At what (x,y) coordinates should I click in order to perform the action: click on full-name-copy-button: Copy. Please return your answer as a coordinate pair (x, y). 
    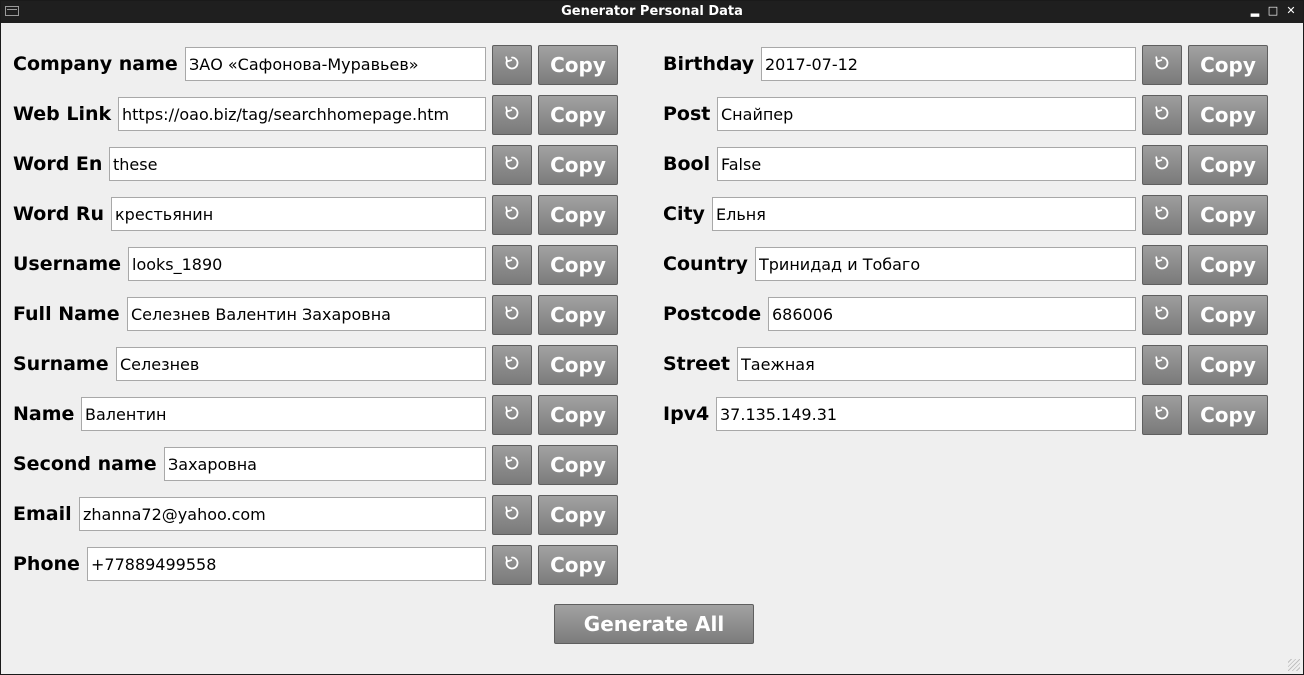
    Looking at the image, I should click on (578, 315).